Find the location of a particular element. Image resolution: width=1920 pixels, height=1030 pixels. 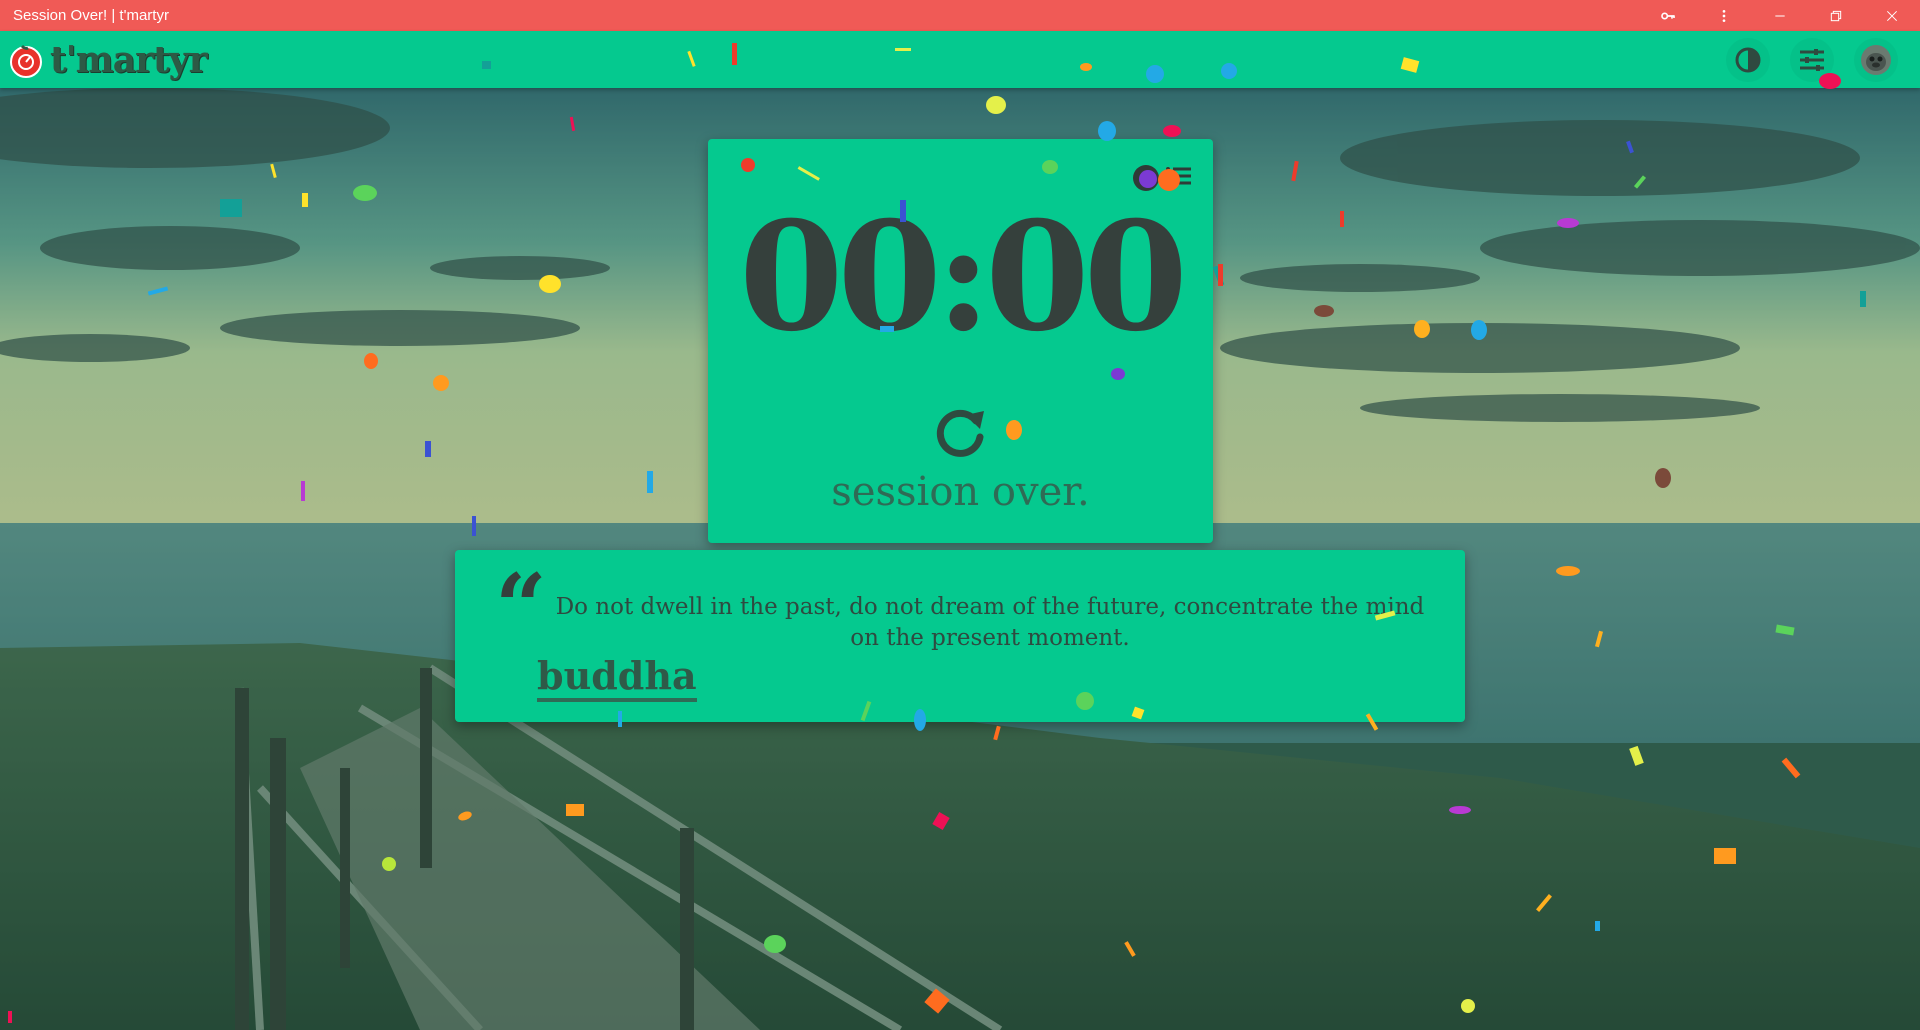

quote-mark-icon: “ is located at coordinates (521, 607).